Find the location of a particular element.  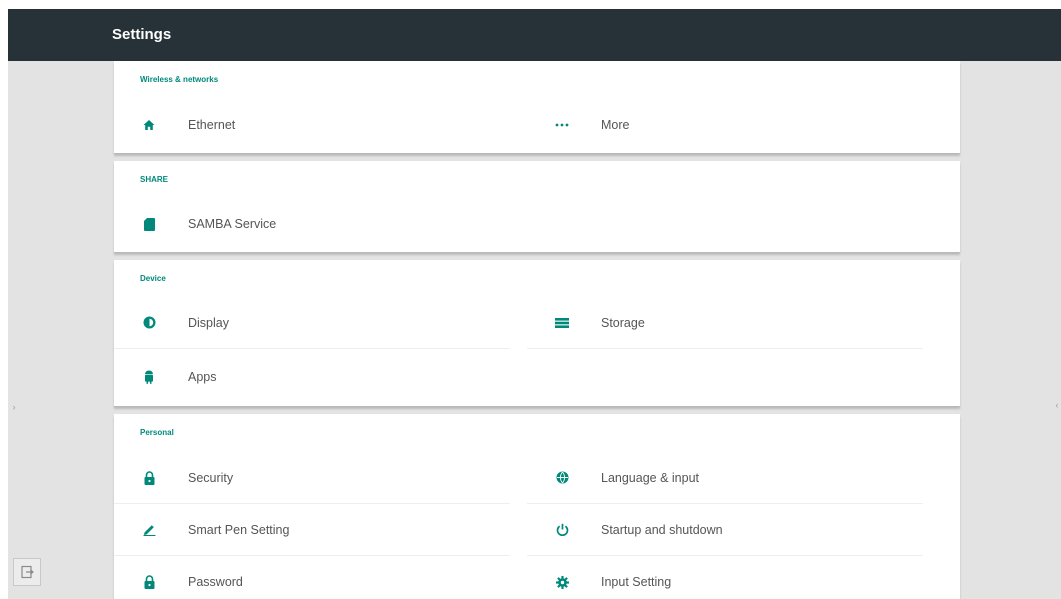

exit-icon is located at coordinates (27, 572).